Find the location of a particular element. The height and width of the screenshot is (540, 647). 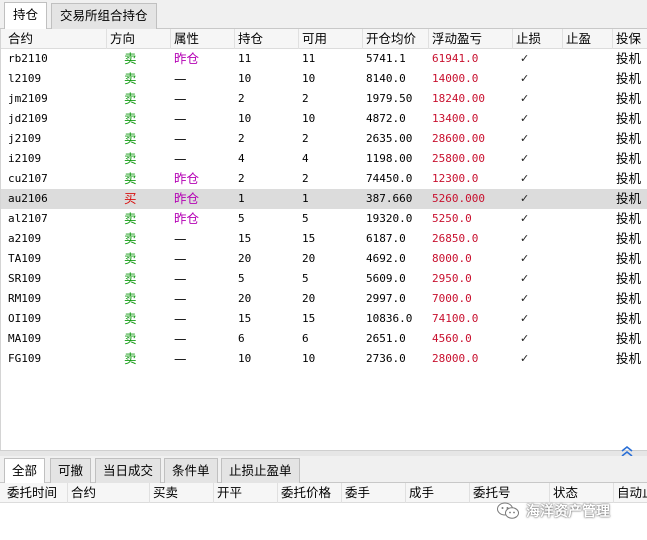

cell-floating-pnl: 2950.0 is located at coordinates (452, 278).